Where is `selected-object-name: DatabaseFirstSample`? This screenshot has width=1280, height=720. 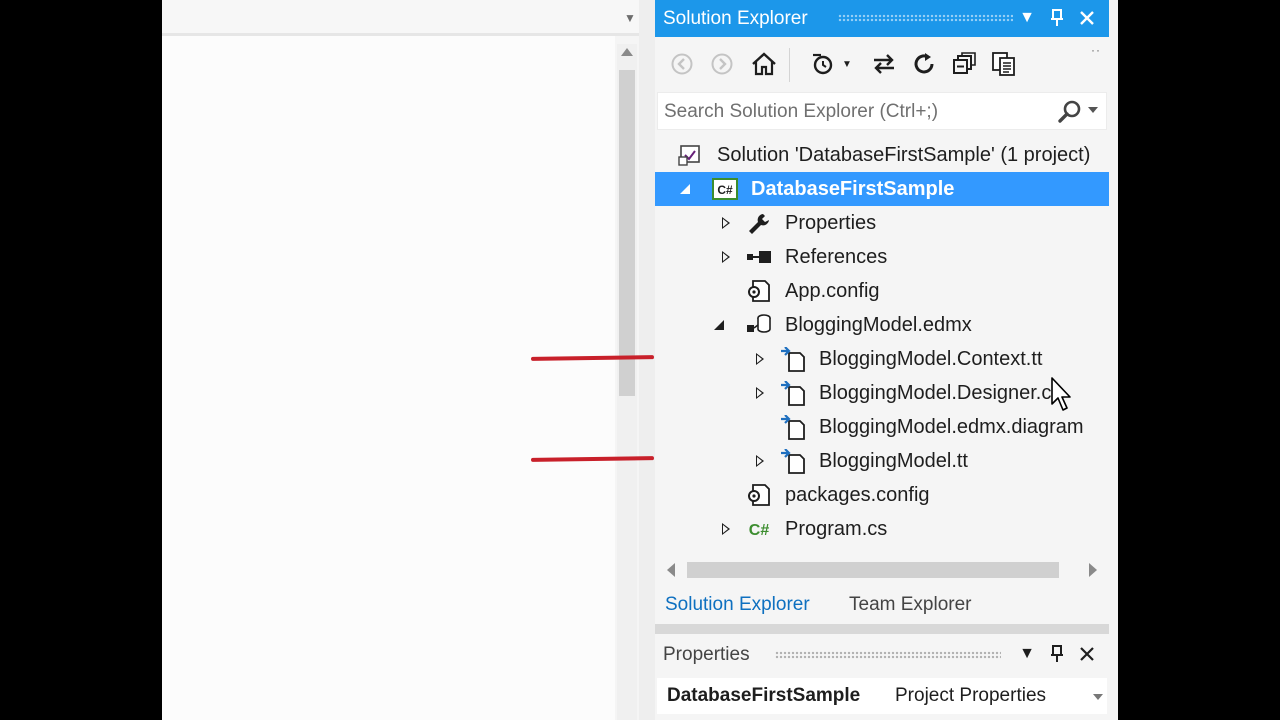 selected-object-name: DatabaseFirstSample is located at coordinates (764, 695).